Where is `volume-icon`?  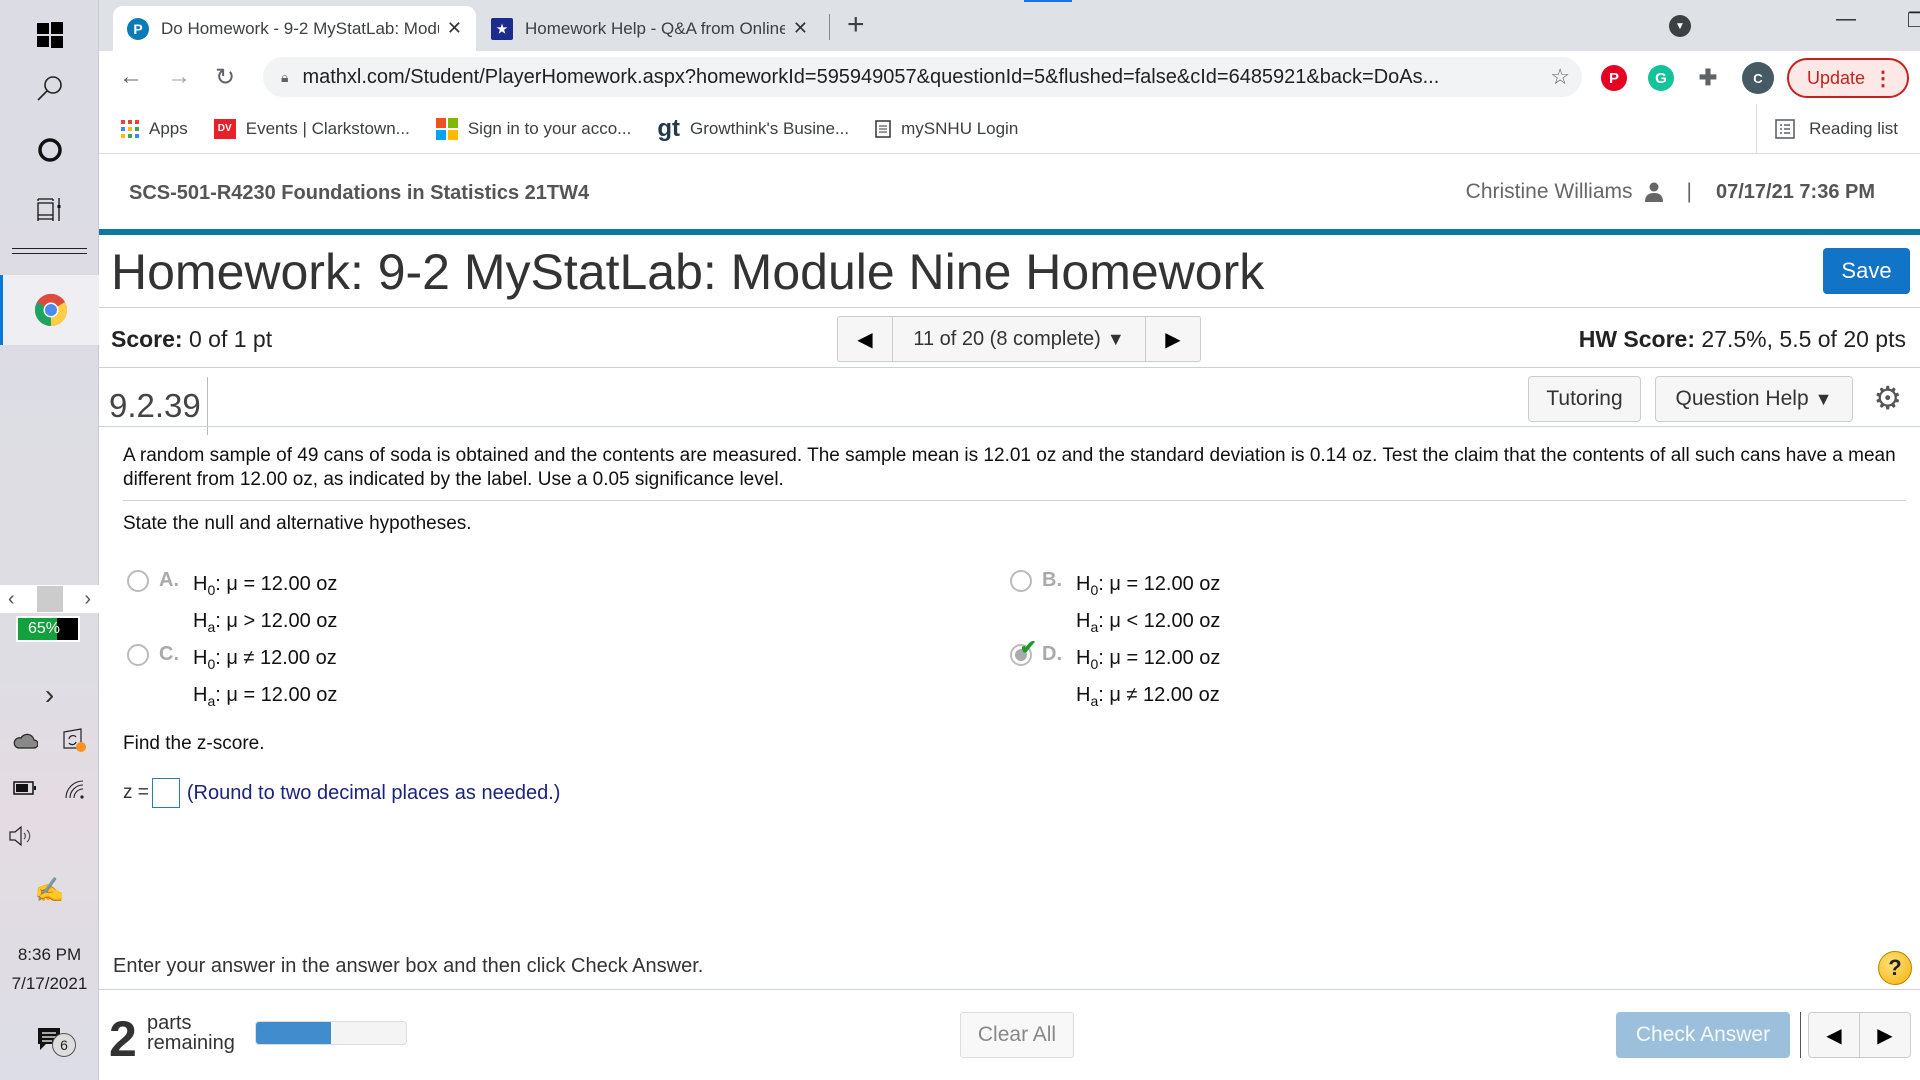
volume-icon is located at coordinates (21, 836).